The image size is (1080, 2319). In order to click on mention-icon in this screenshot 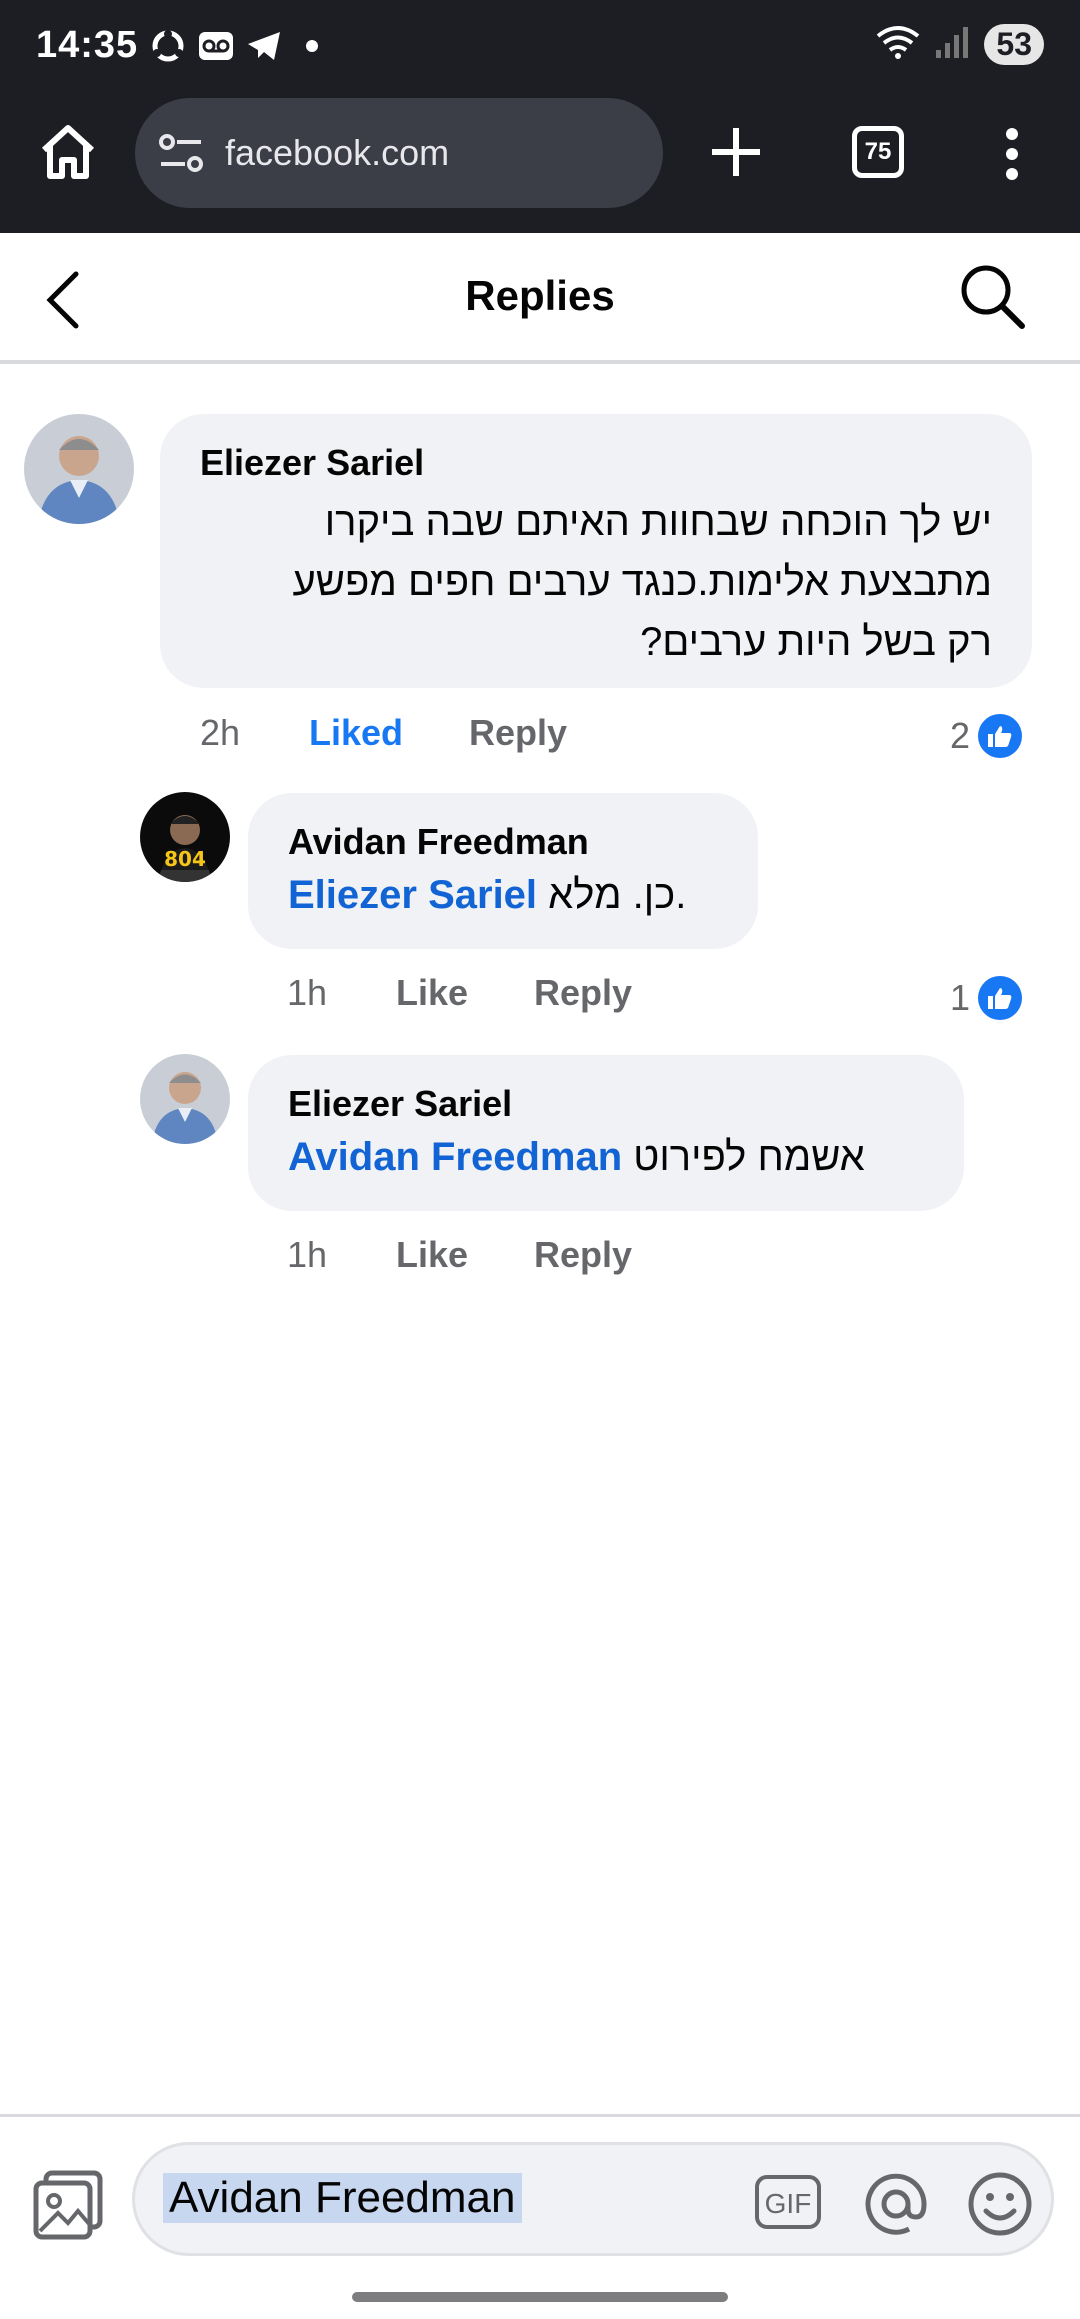, I will do `click(896, 2204)`.